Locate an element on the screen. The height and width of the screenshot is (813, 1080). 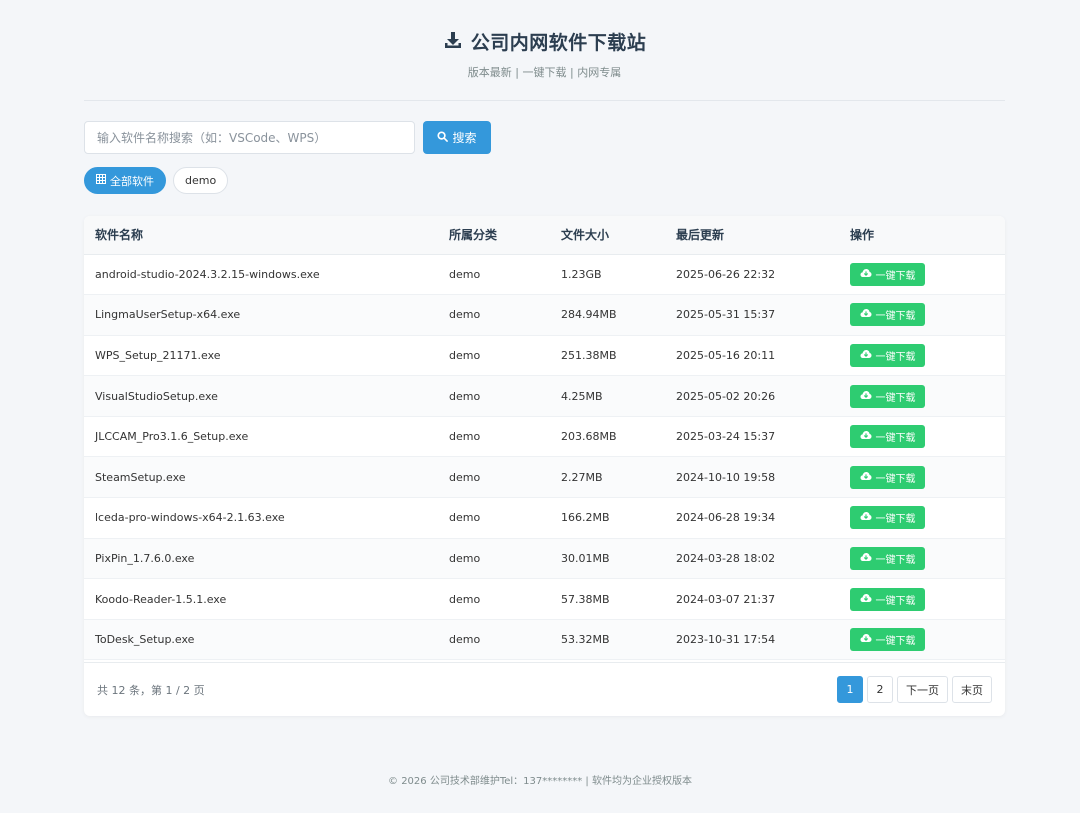
search-button: 搜索 is located at coordinates (457, 137).